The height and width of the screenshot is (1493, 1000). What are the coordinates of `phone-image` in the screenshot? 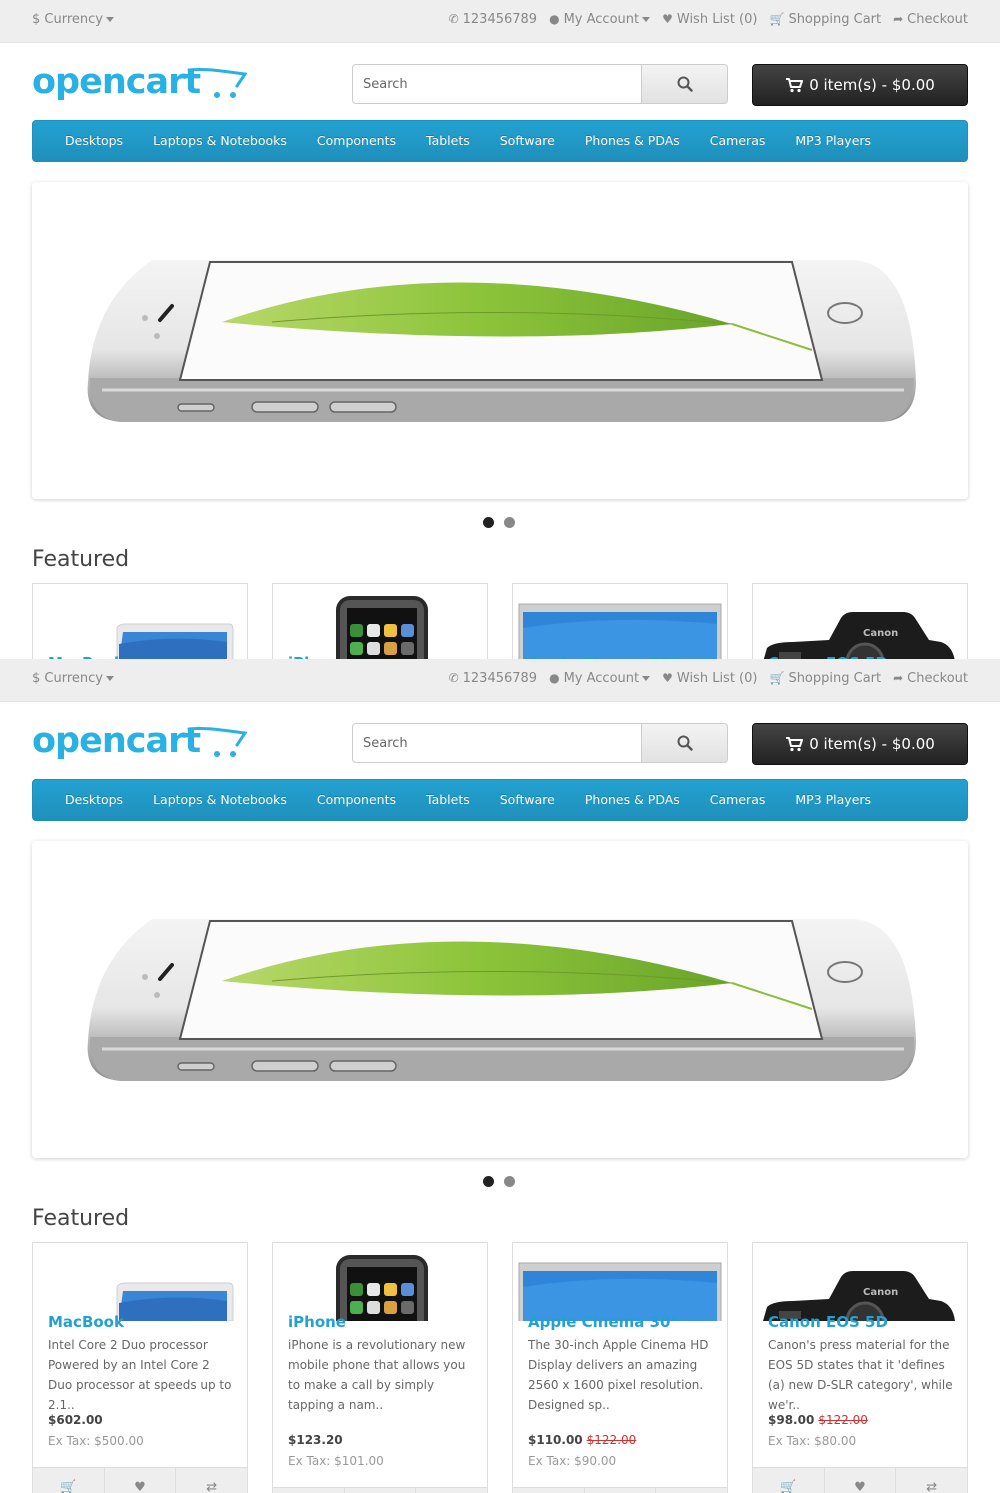 It's located at (382, 1288).